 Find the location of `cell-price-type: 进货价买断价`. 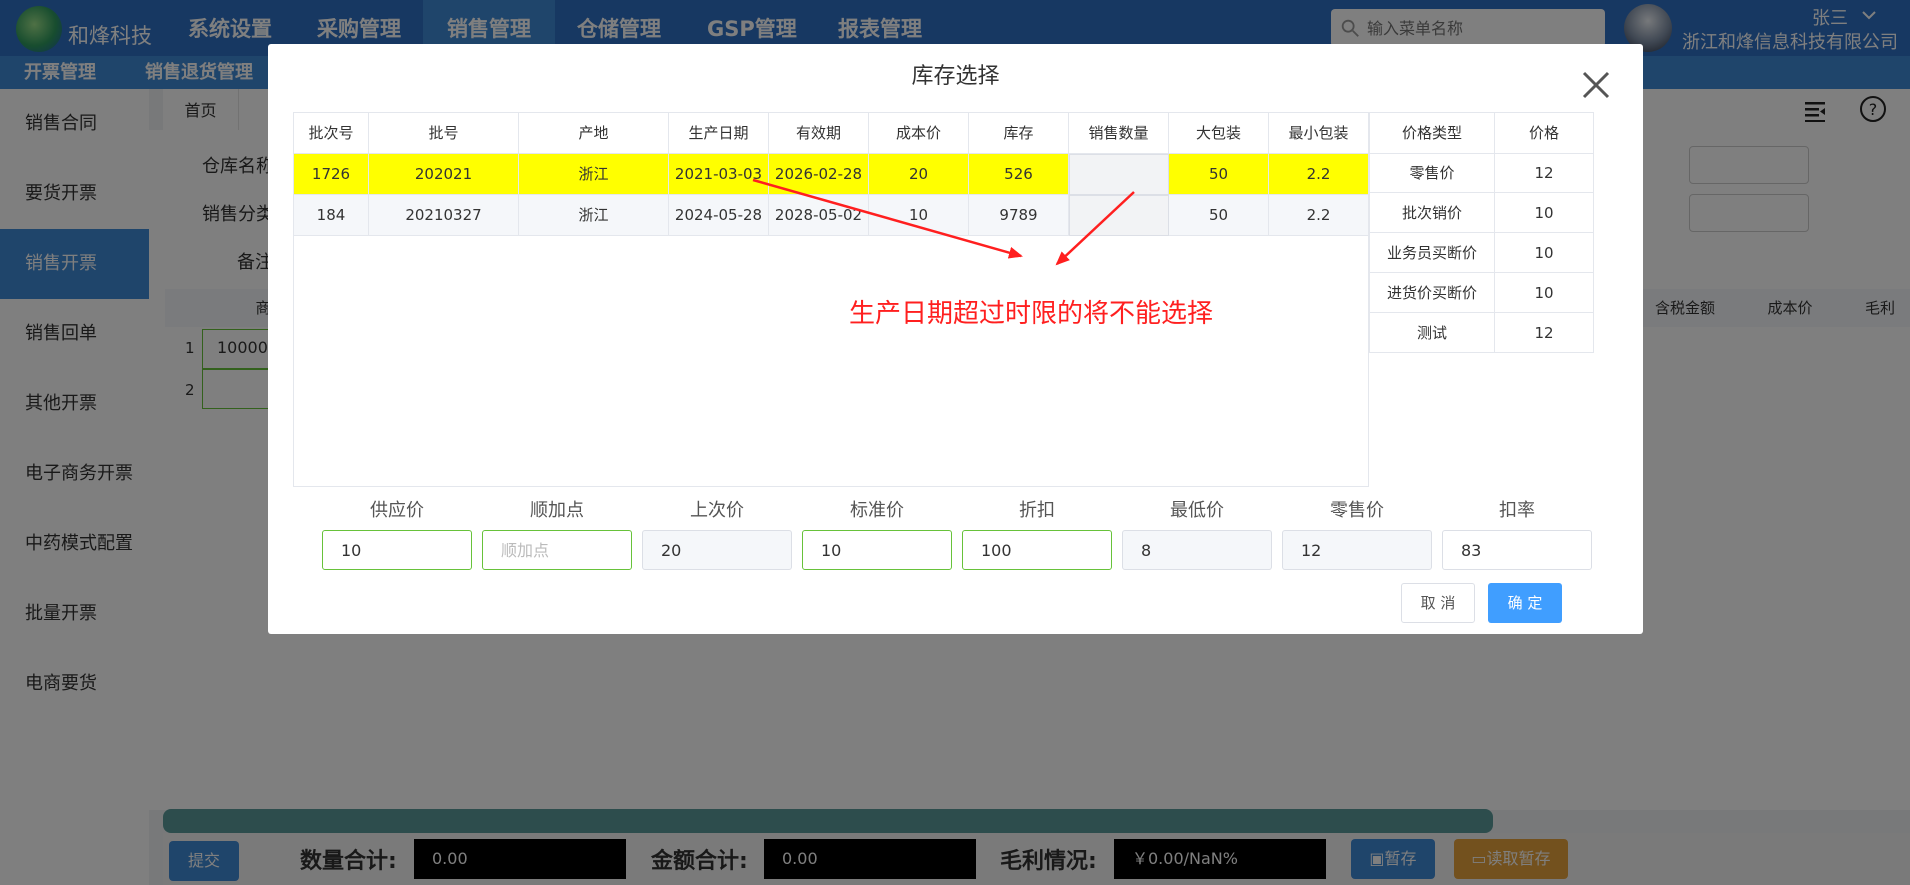

cell-price-type: 进货价买断价 is located at coordinates (1432, 293).